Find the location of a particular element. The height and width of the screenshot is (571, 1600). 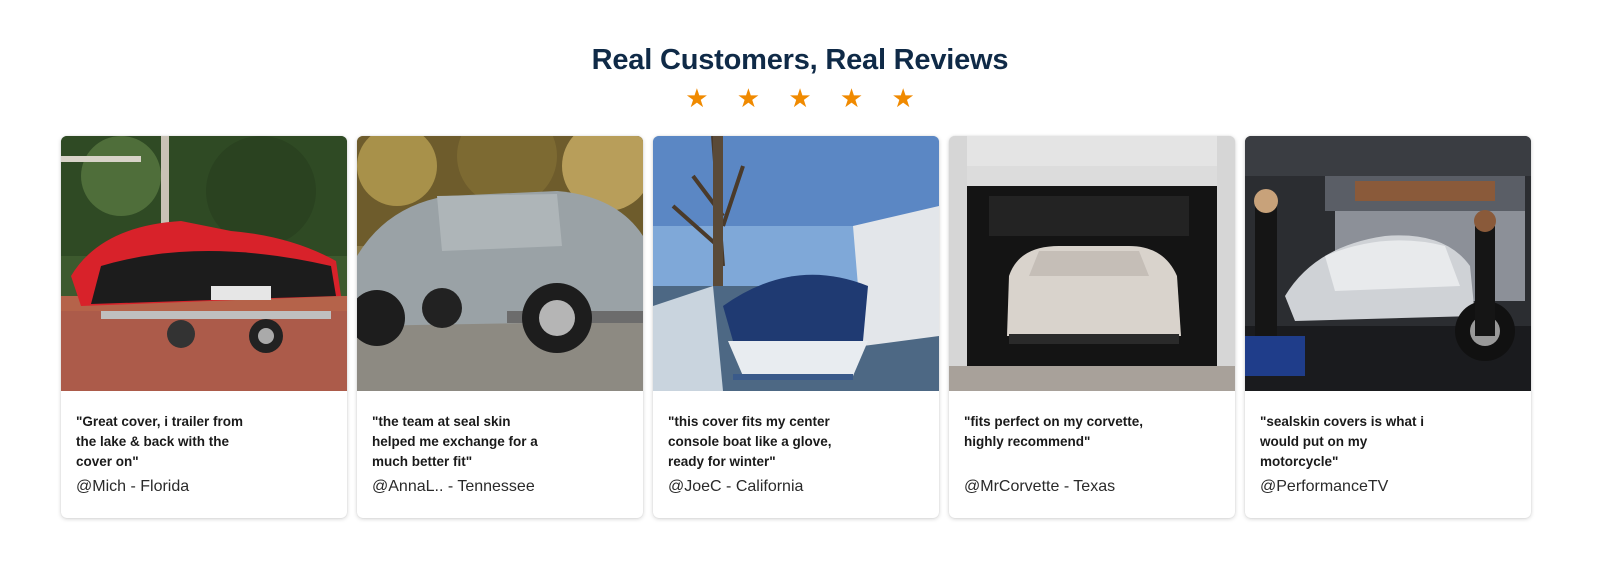

review-author: @PerformanceTV is located at coordinates (1324, 486).